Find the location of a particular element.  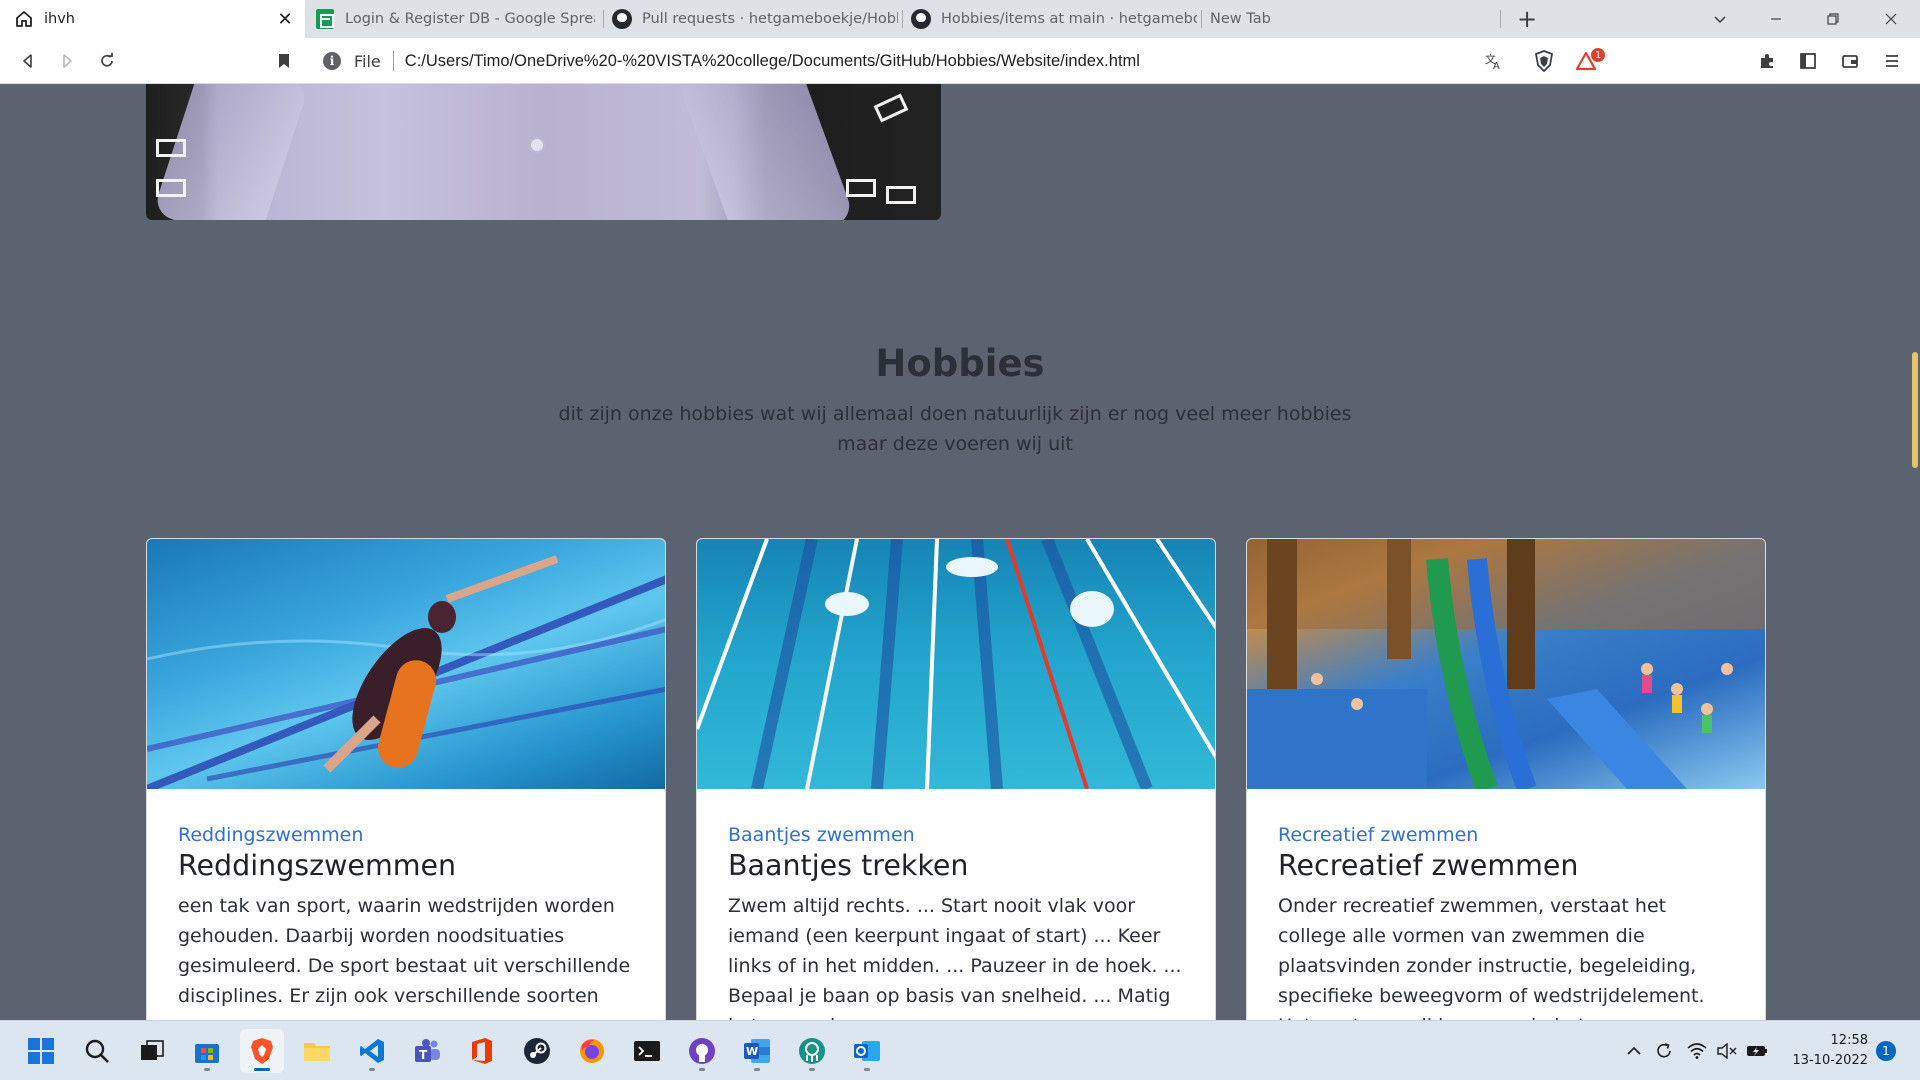

gitkraken-icon is located at coordinates (812, 1051).